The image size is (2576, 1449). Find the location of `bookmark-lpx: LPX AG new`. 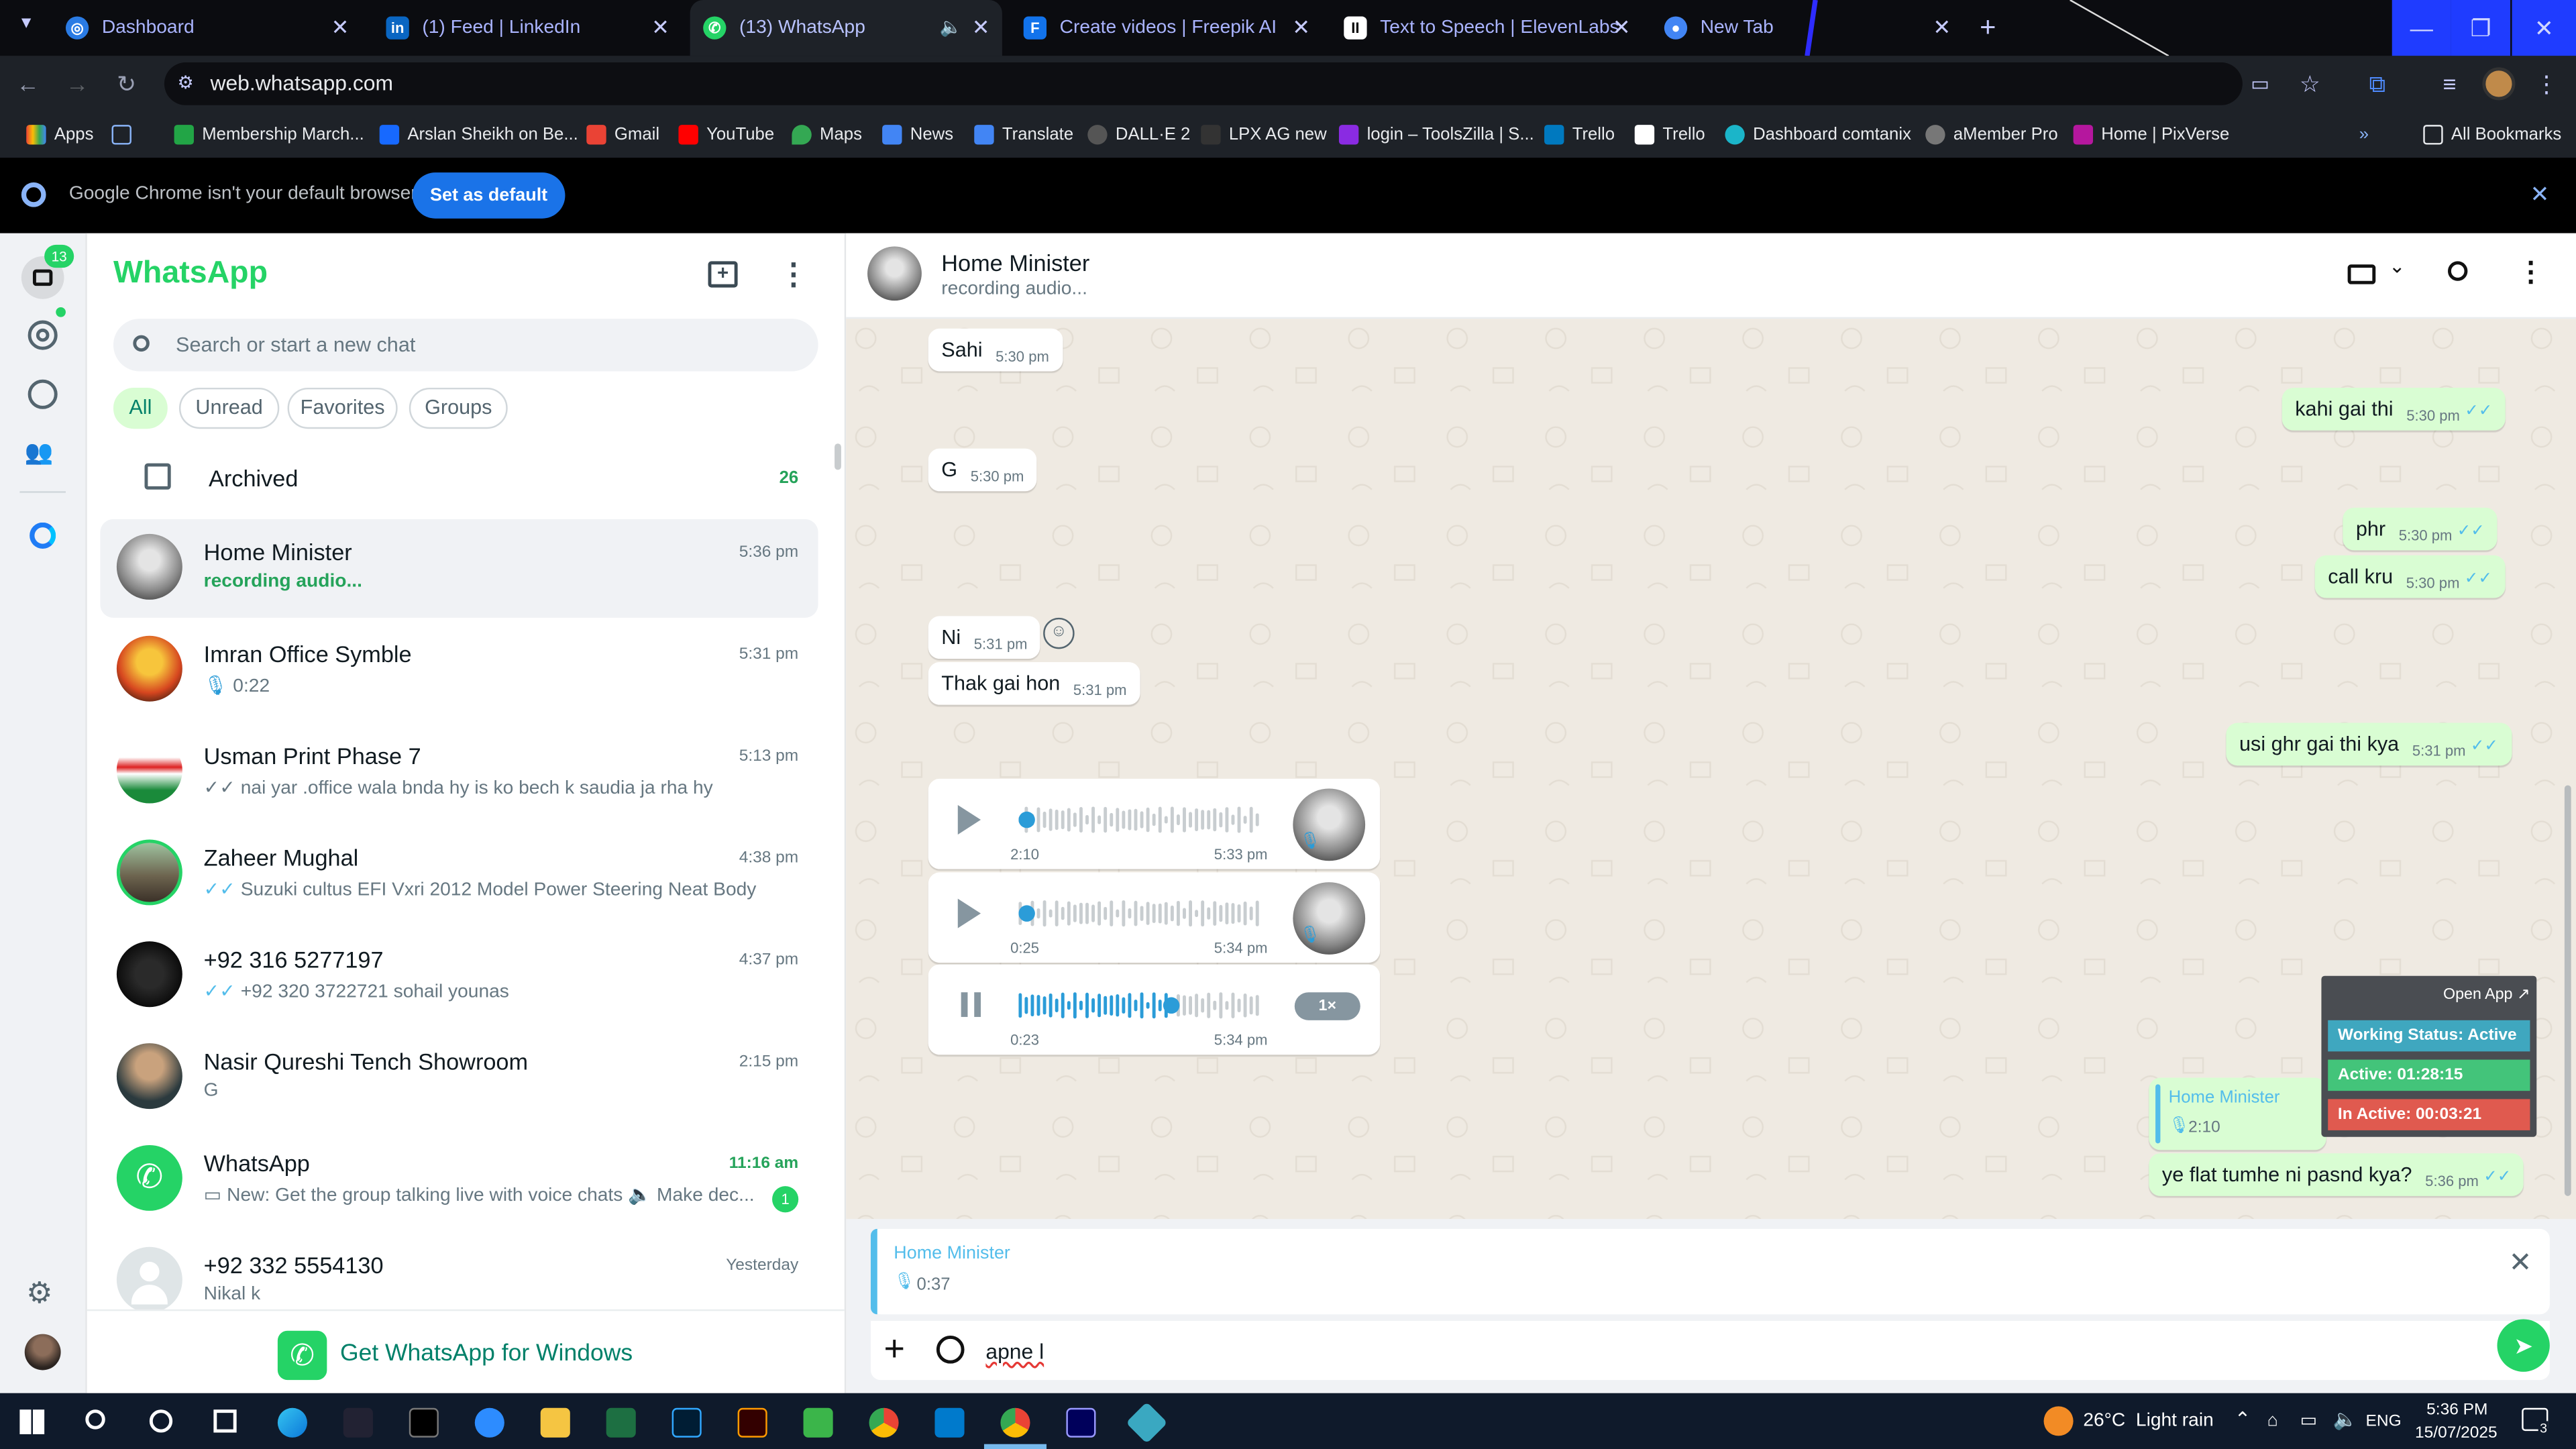

bookmark-lpx: LPX AG new is located at coordinates (1264, 134).